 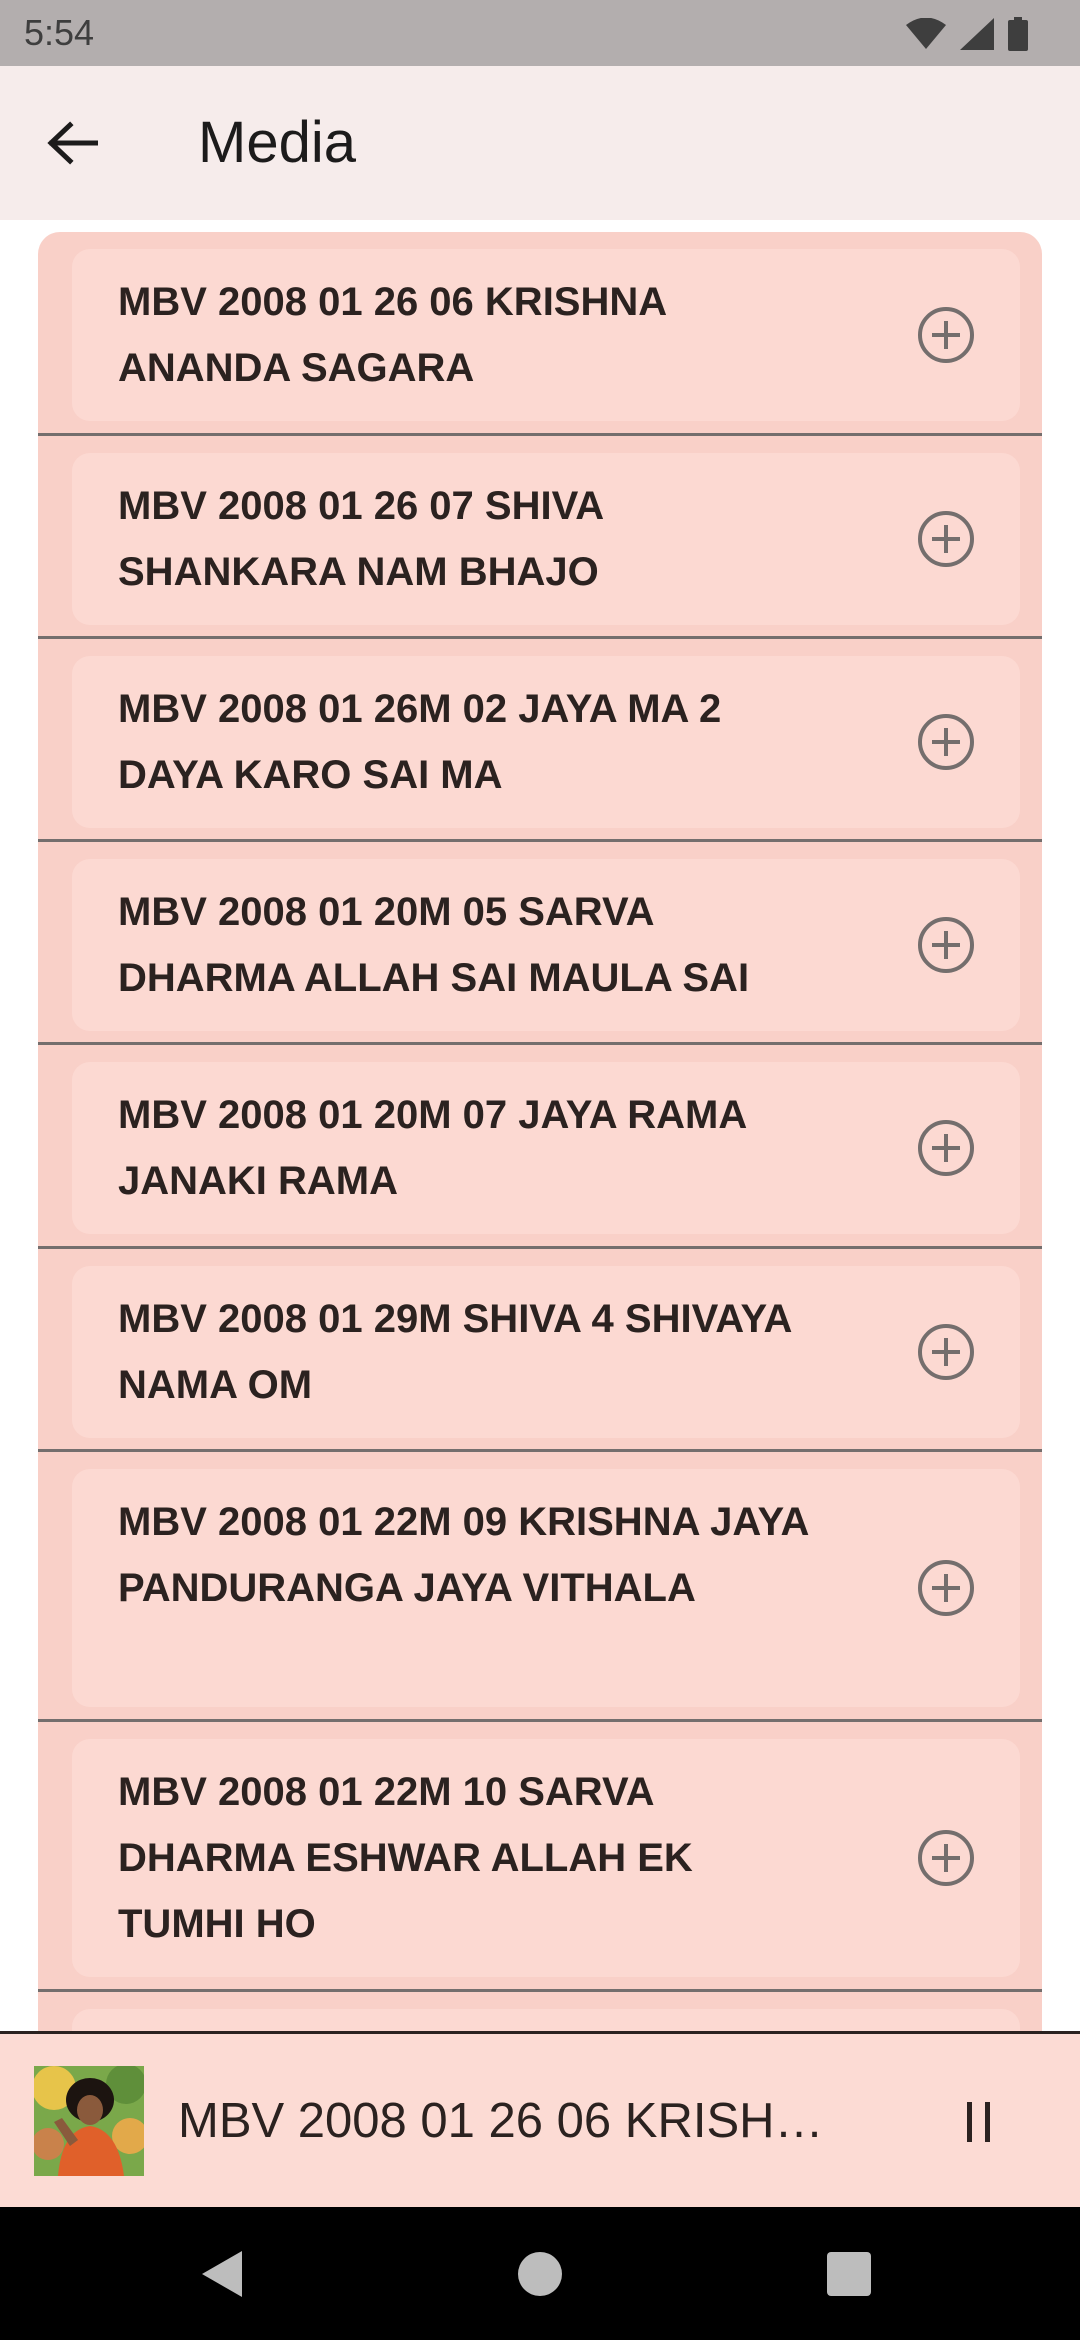 I want to click on status-time: 5:54, so click(x=59, y=32).